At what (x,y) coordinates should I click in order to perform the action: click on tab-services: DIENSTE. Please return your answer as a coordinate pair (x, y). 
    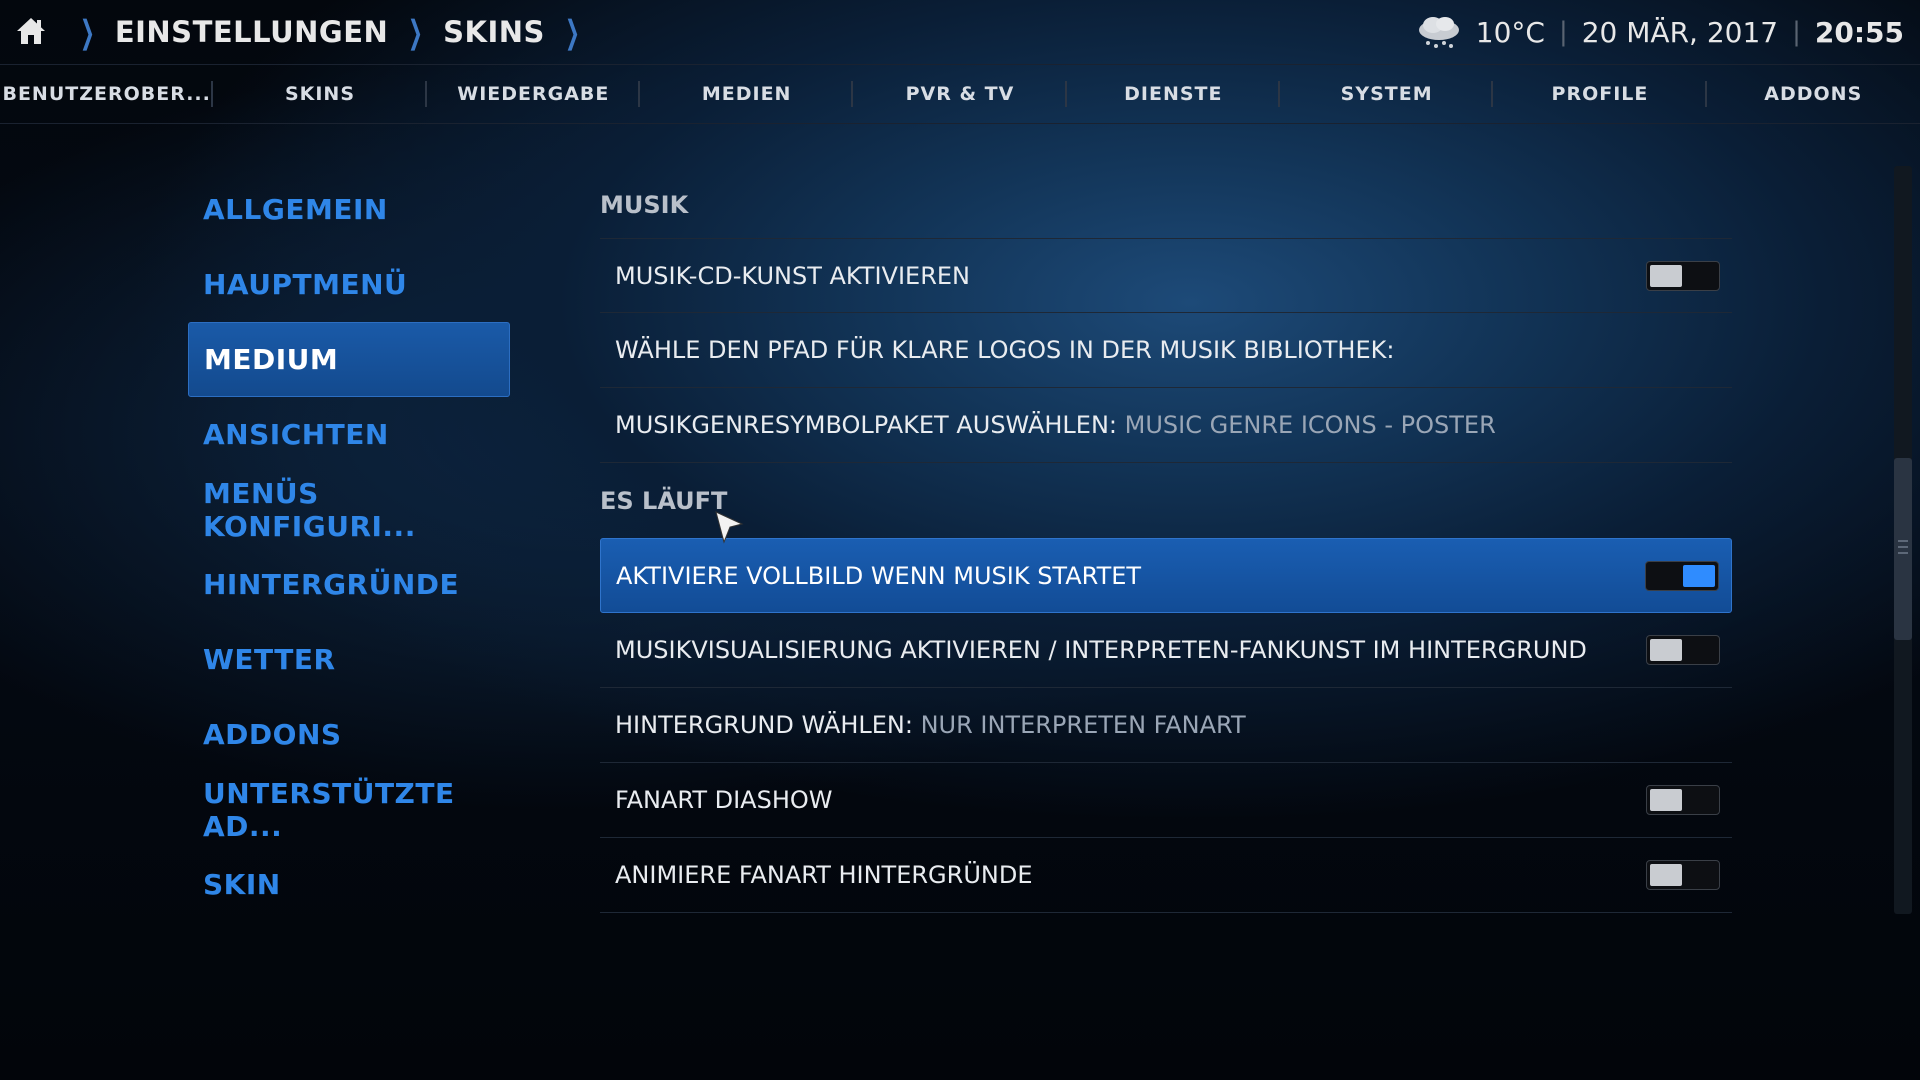
    Looking at the image, I should click on (1174, 94).